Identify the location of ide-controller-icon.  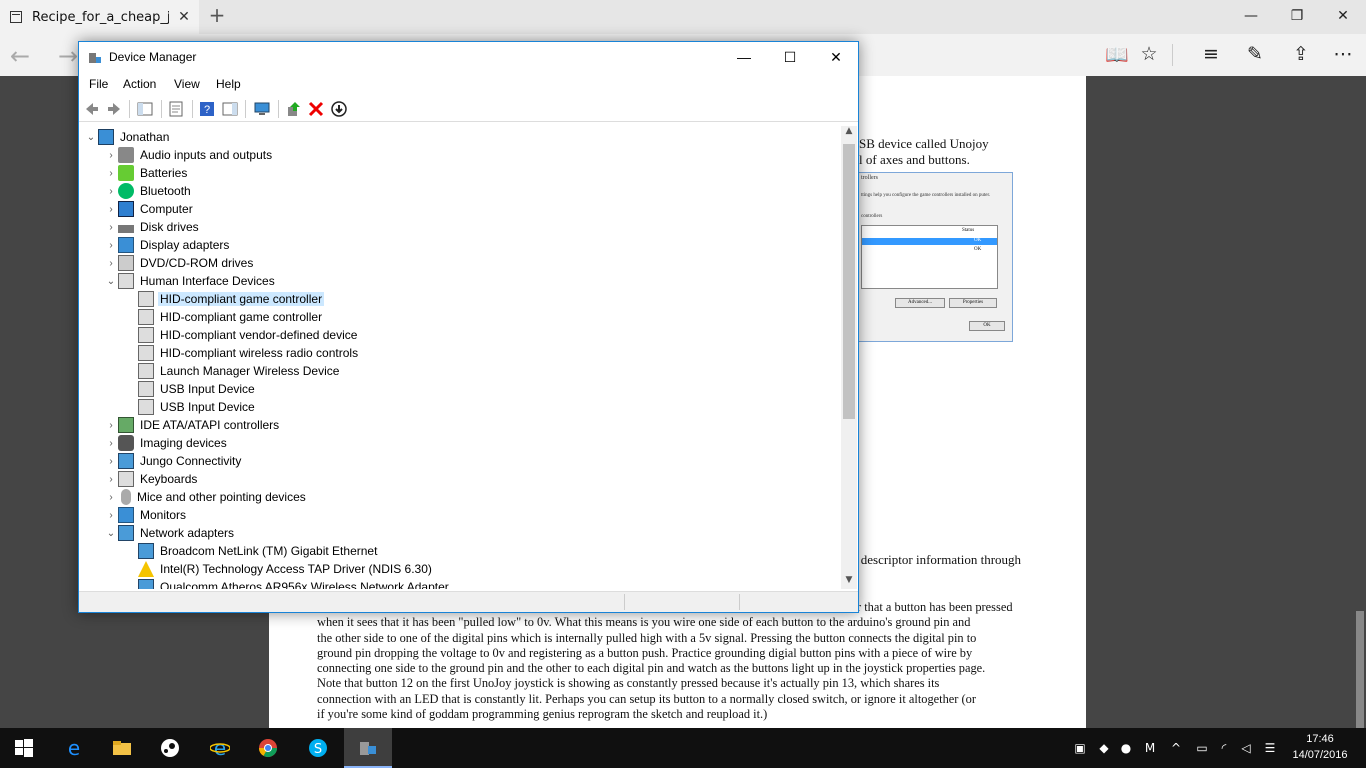
(126, 425).